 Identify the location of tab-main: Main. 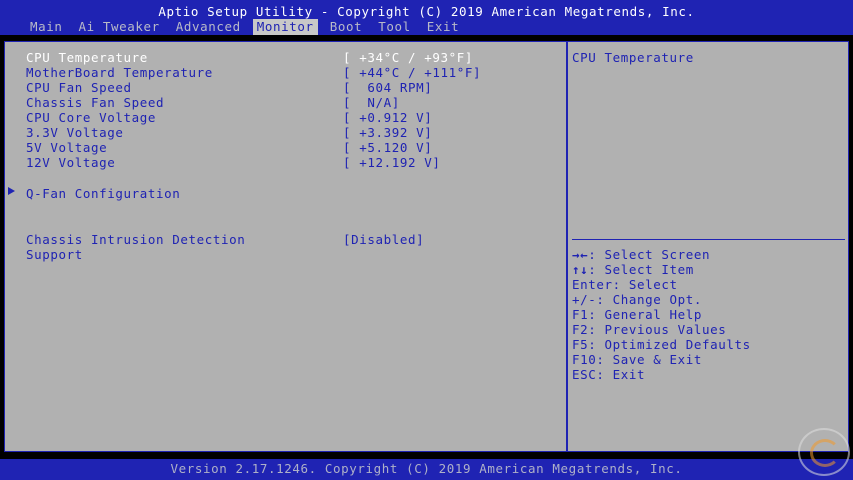
(46, 27).